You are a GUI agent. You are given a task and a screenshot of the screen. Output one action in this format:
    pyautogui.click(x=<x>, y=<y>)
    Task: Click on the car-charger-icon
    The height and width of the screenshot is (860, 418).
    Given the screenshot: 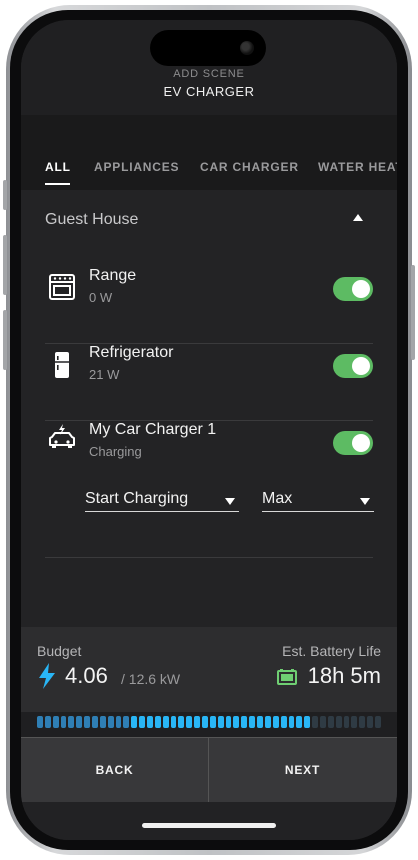 What is the action you would take?
    pyautogui.click(x=62, y=436)
    